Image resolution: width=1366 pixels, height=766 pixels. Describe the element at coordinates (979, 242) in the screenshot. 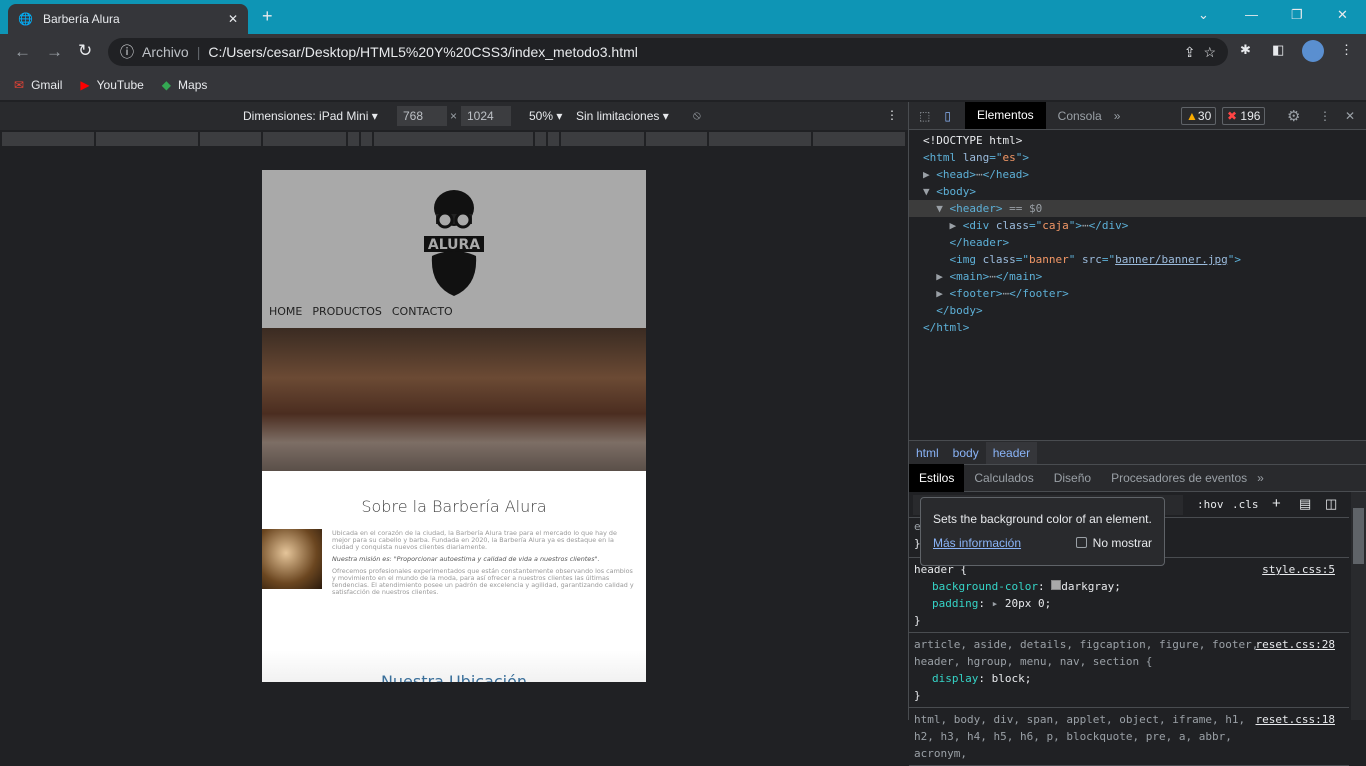

I see `code-token: </header>` at that location.